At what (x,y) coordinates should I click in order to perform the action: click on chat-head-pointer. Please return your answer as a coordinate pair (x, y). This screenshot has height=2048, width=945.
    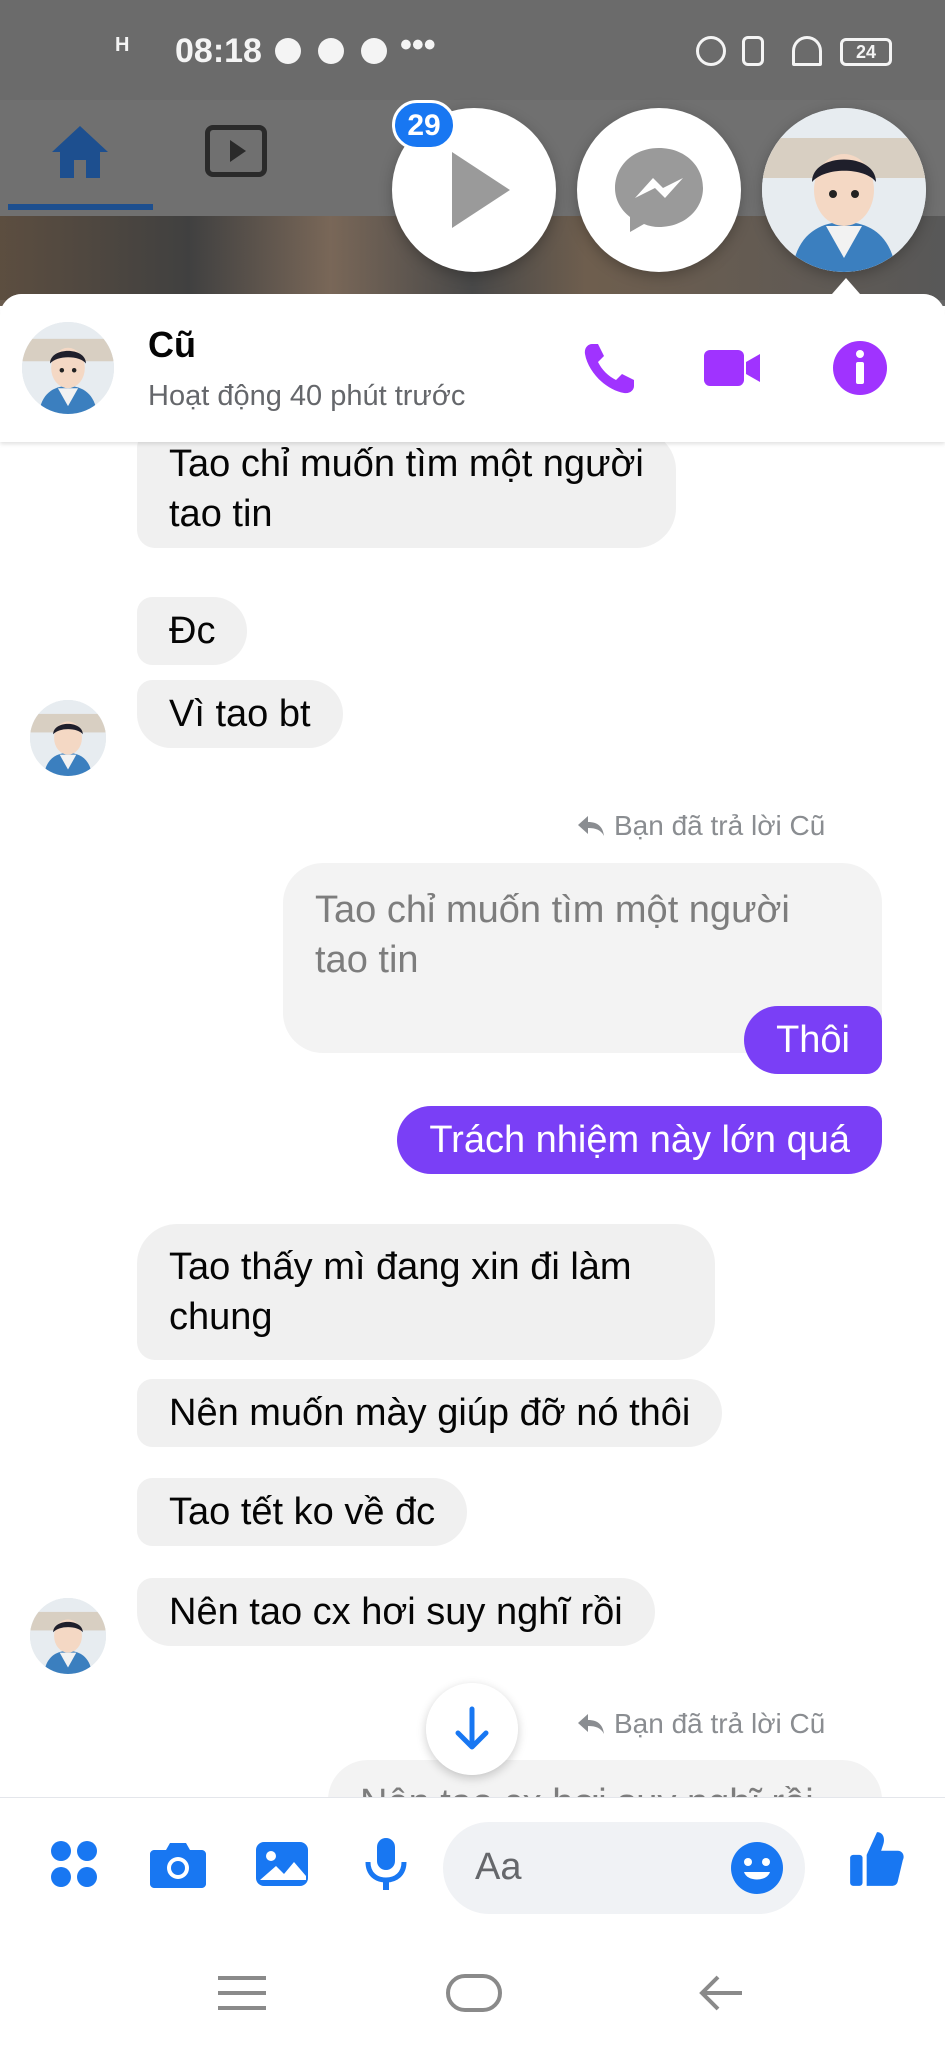
    Looking at the image, I should click on (846, 286).